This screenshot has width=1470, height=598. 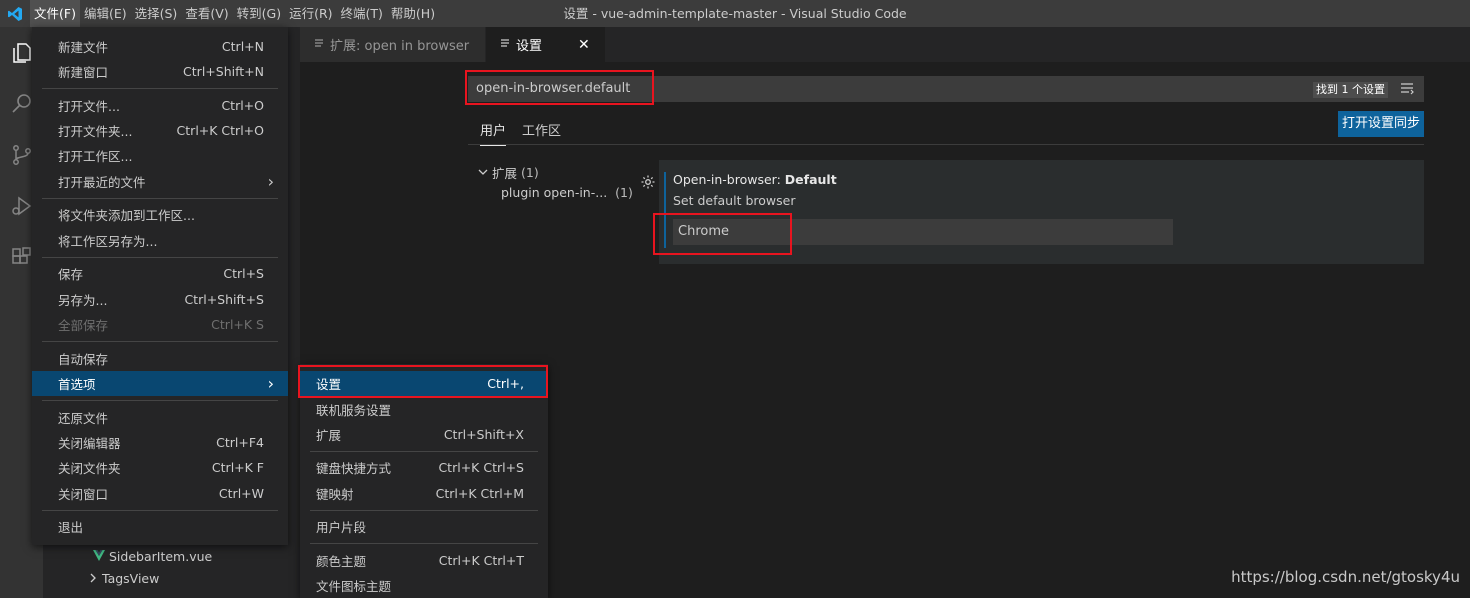 What do you see at coordinates (1407, 90) in the screenshot?
I see `filter-icon` at bounding box center [1407, 90].